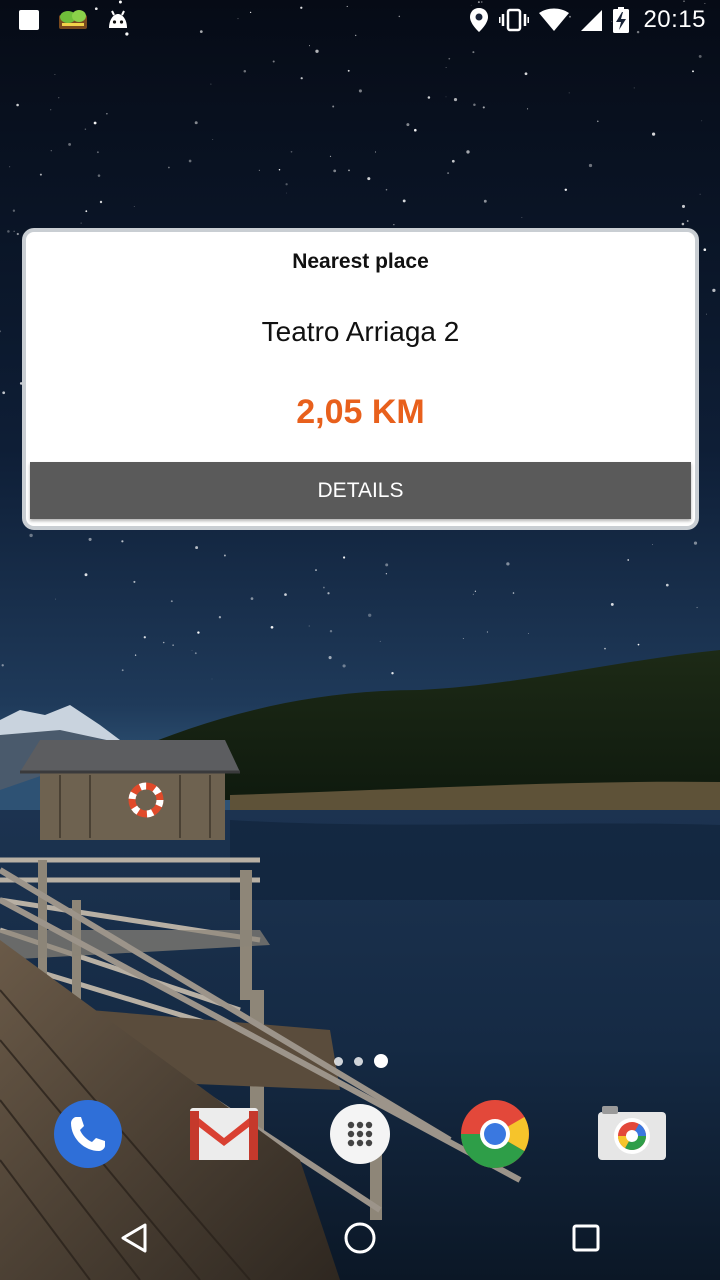  I want to click on app-drawer-button, so click(360, 1136).